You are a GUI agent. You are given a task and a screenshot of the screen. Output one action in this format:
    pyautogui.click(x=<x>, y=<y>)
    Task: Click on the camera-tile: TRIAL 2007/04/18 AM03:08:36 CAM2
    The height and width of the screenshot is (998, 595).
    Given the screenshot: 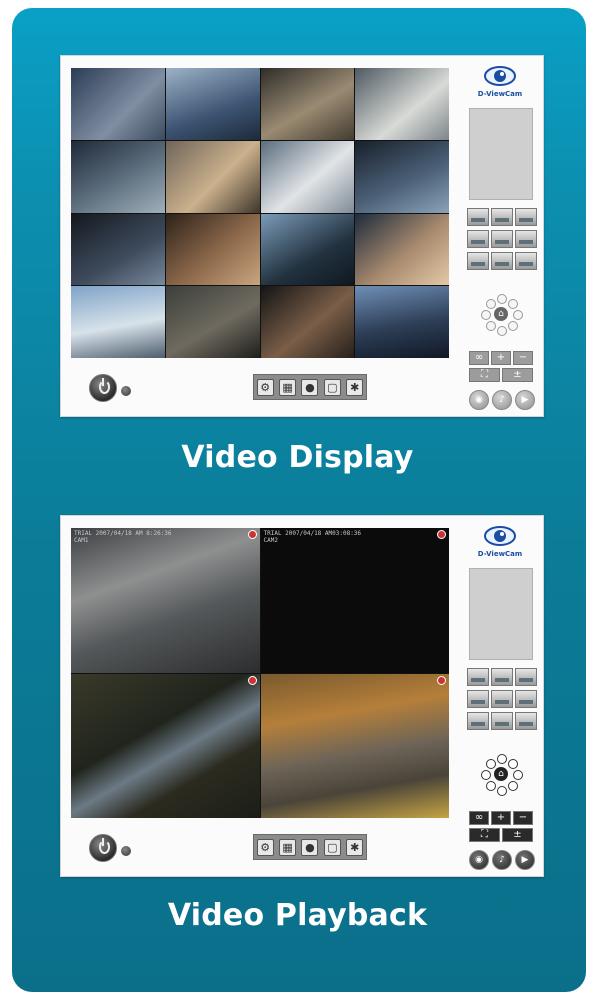 What is the action you would take?
    pyautogui.click(x=354, y=600)
    